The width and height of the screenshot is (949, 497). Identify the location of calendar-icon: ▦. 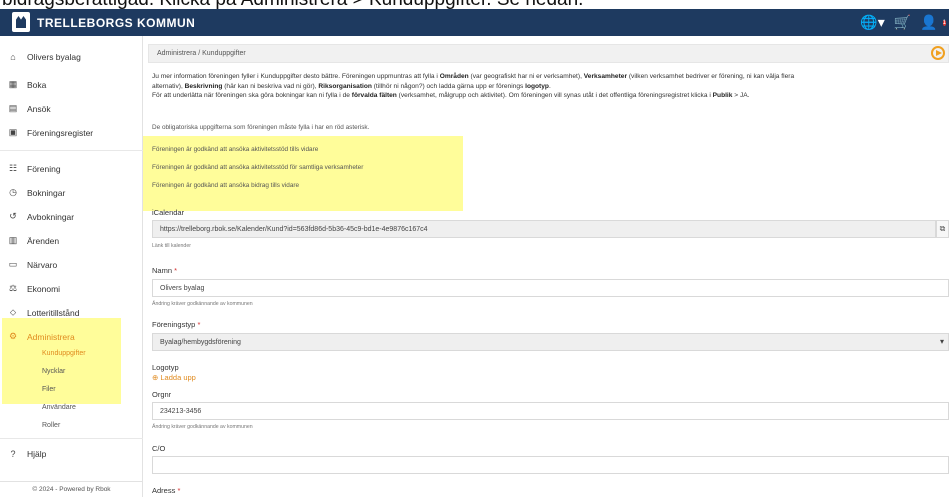
(13, 84).